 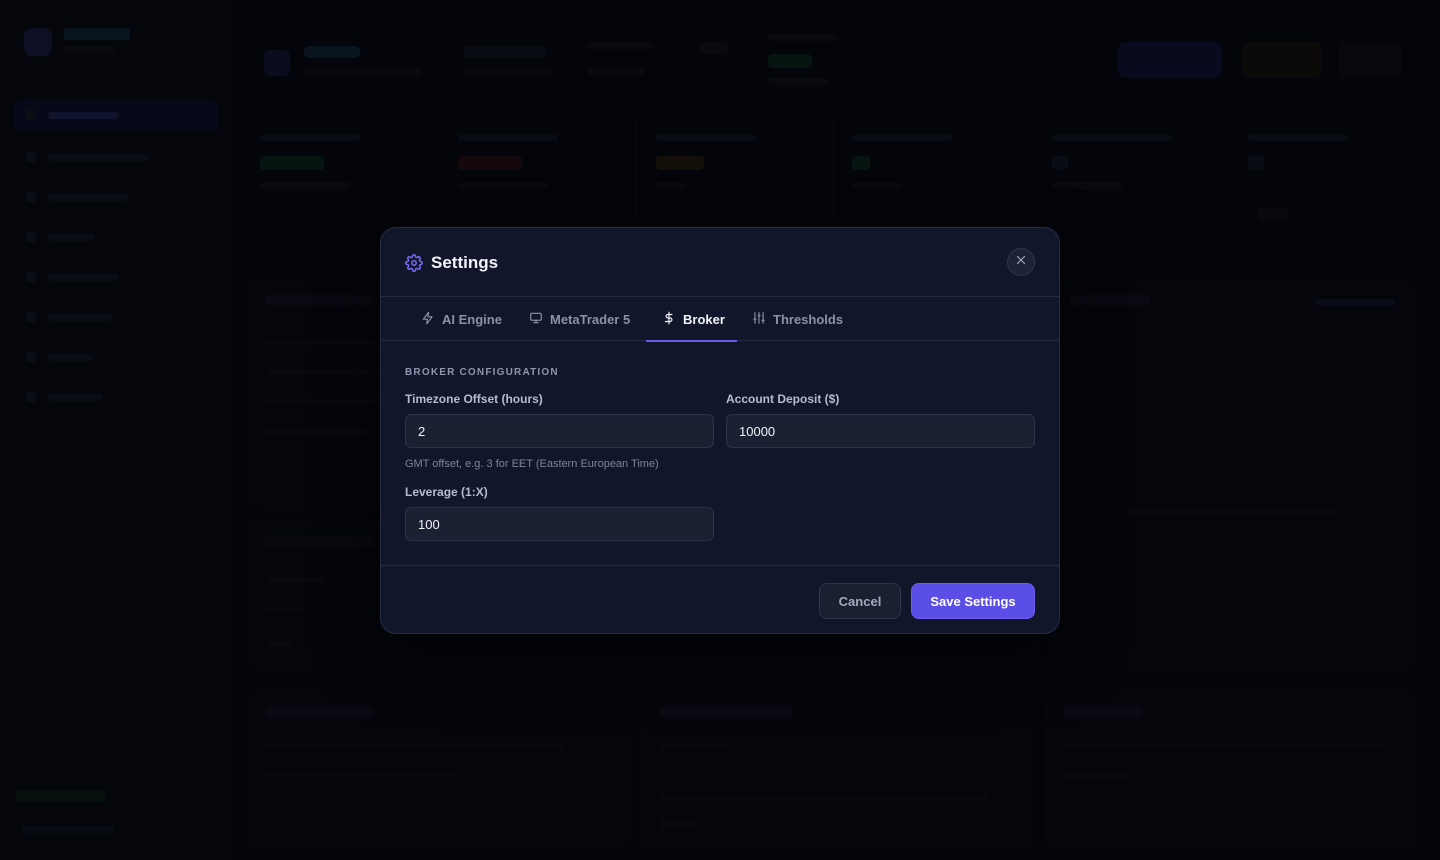 What do you see at coordinates (669, 319) in the screenshot?
I see `dollar-icon` at bounding box center [669, 319].